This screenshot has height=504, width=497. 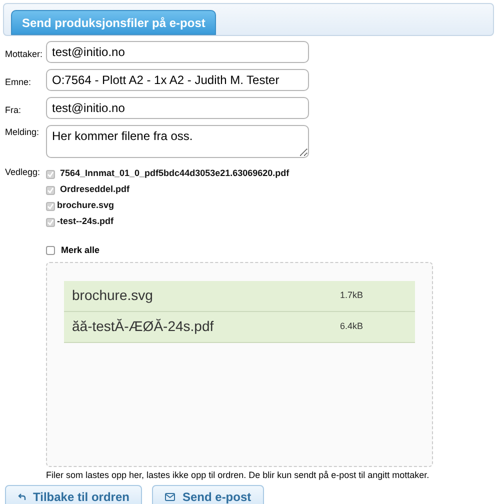 I want to click on field-label: Fra:, so click(x=13, y=110).